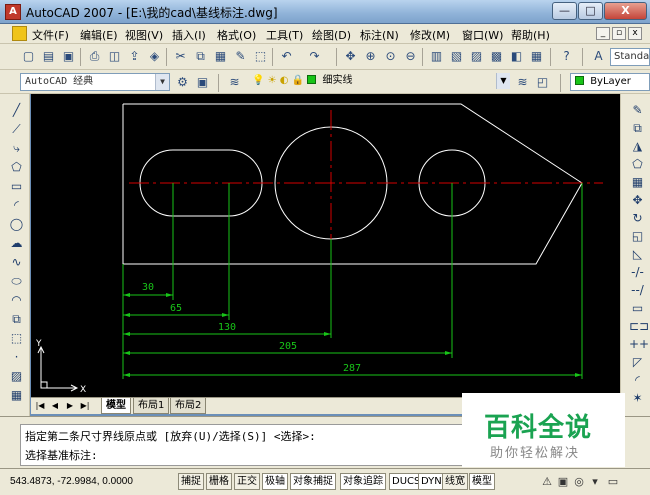 The height and width of the screenshot is (495, 650). What do you see at coordinates (637, 182) in the screenshot?
I see `array-icon: ▦` at bounding box center [637, 182].